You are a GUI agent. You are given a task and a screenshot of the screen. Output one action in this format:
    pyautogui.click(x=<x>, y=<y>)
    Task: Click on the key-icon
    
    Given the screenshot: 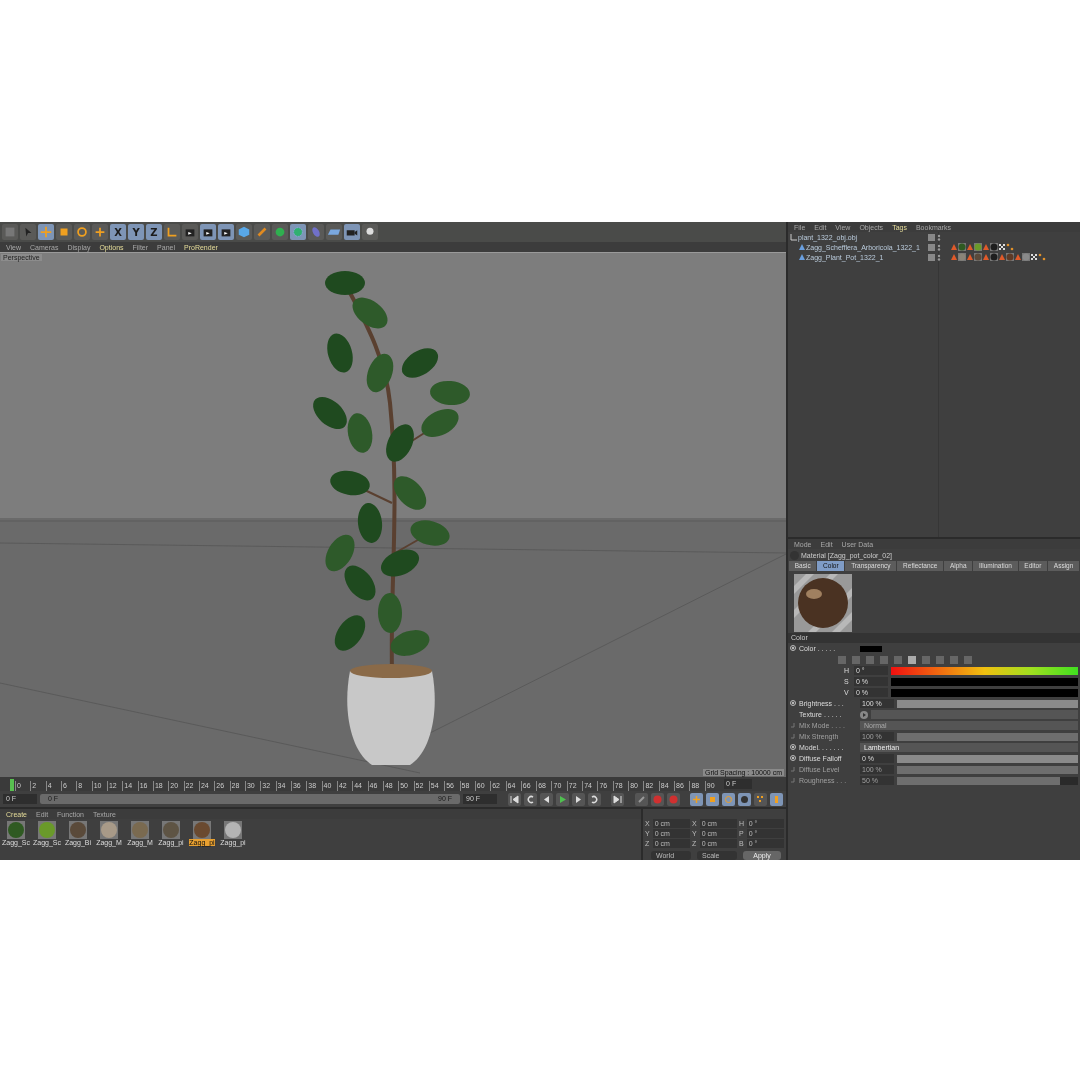 What is the action you would take?
    pyautogui.click(x=641, y=799)
    